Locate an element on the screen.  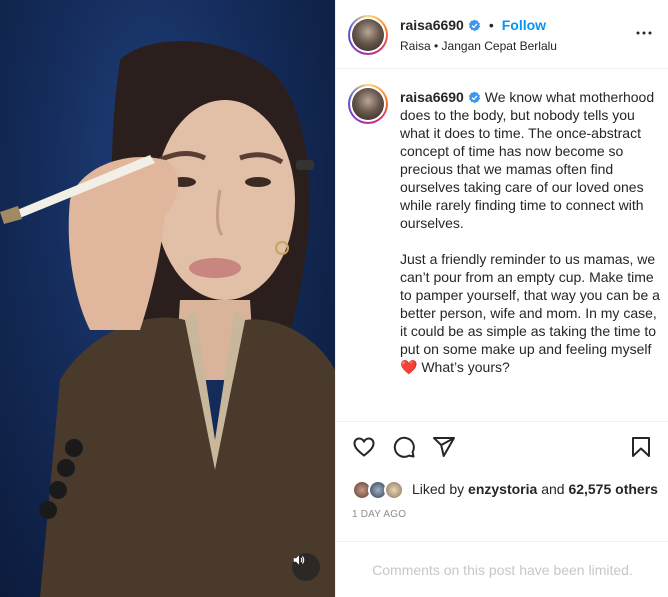
liker-avatar is located at coordinates (394, 490).